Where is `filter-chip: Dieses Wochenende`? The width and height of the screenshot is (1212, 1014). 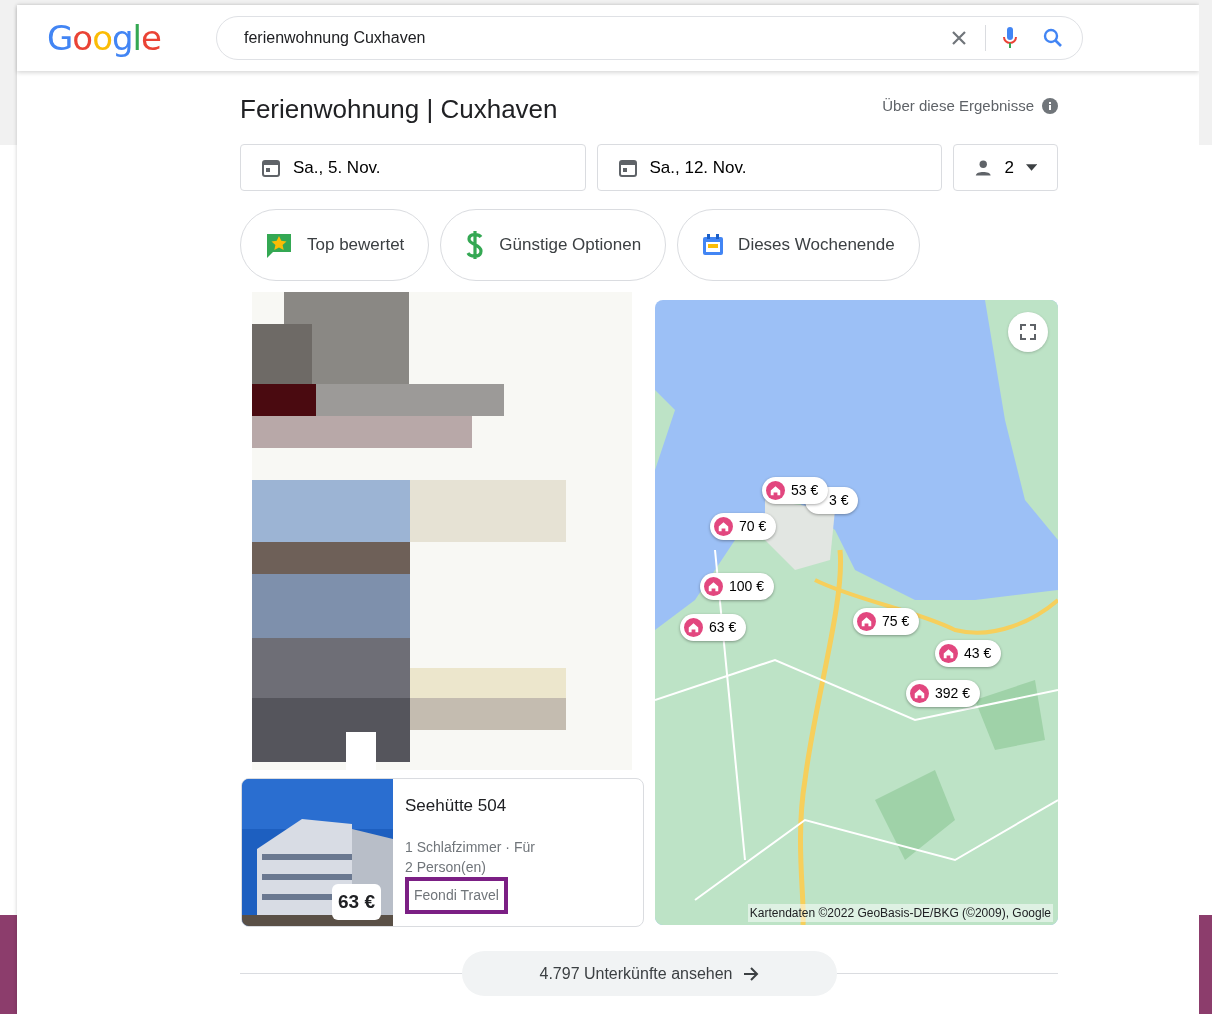 filter-chip: Dieses Wochenende is located at coordinates (798, 245).